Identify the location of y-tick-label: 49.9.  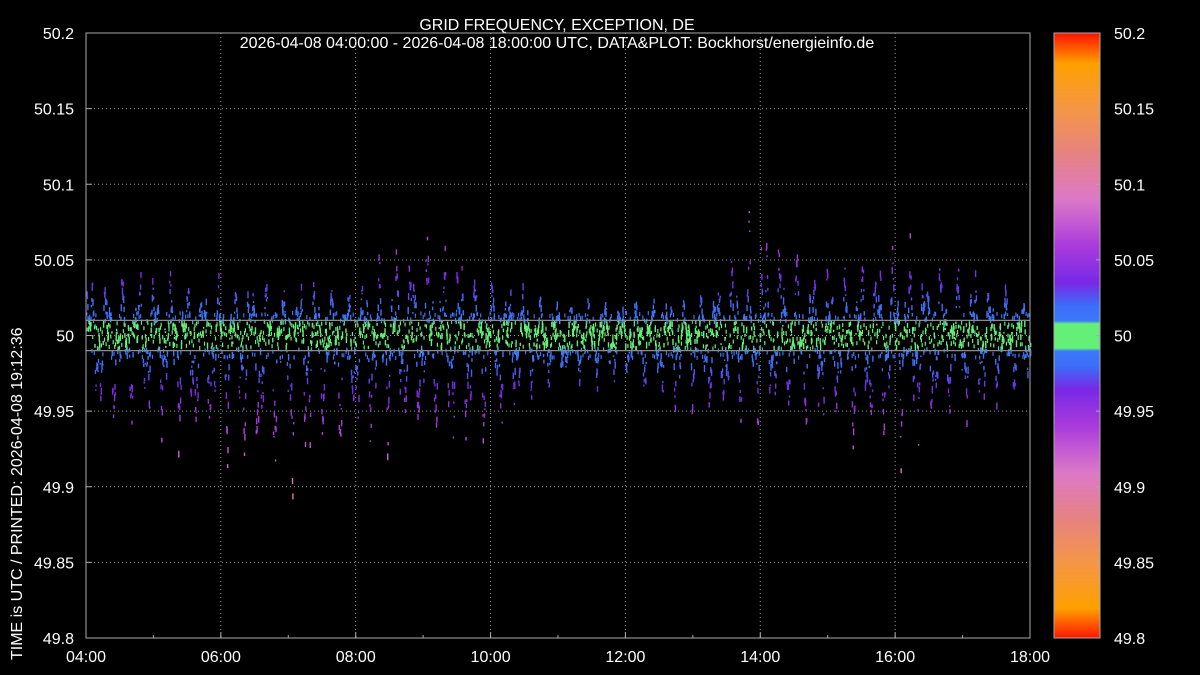
(58, 488).